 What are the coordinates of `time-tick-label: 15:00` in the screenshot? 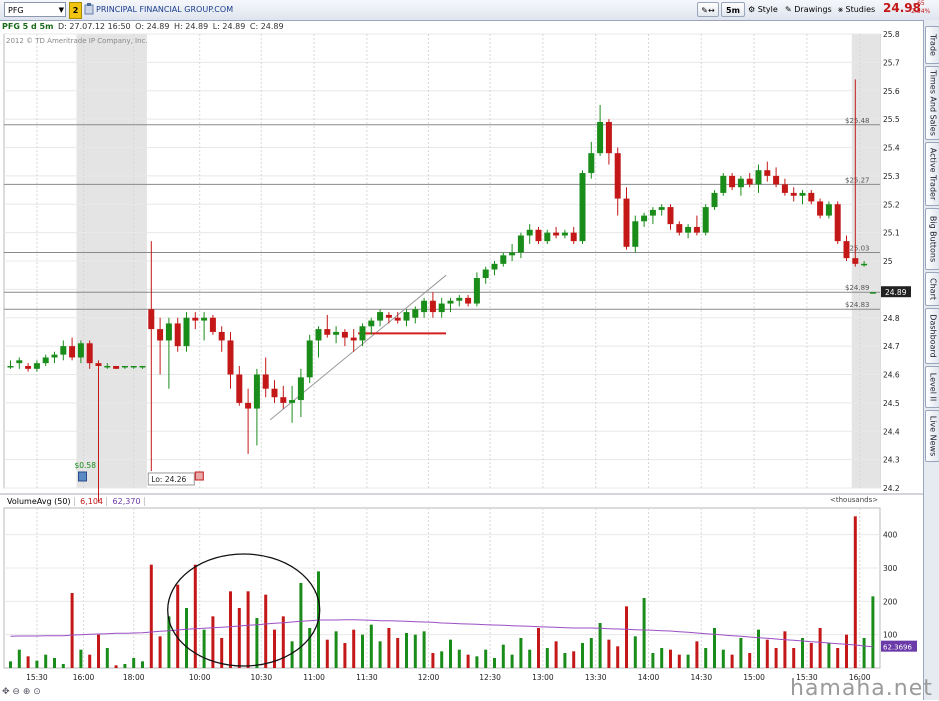 It's located at (754, 677).